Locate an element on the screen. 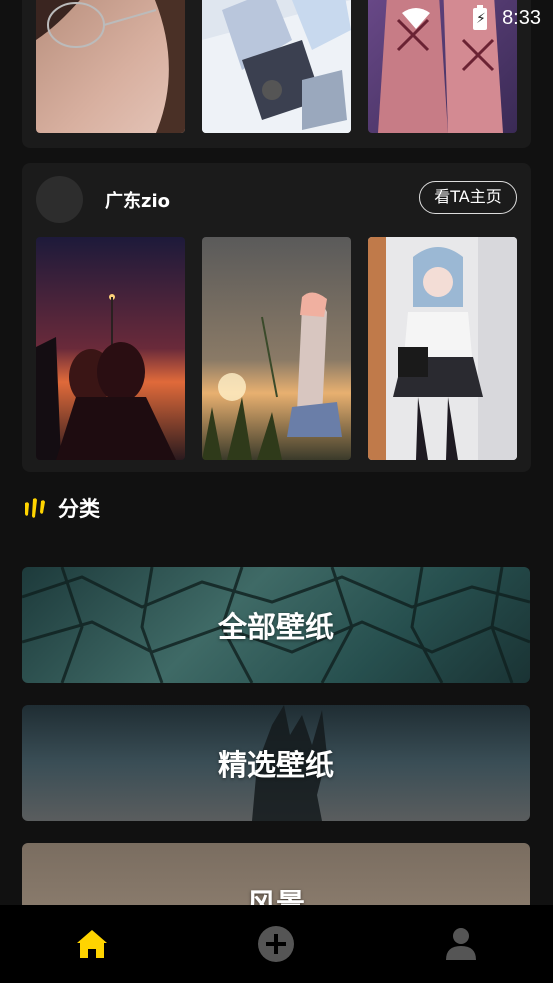 The image size is (553, 983). category-label: 全部壁纸 is located at coordinates (275, 627).